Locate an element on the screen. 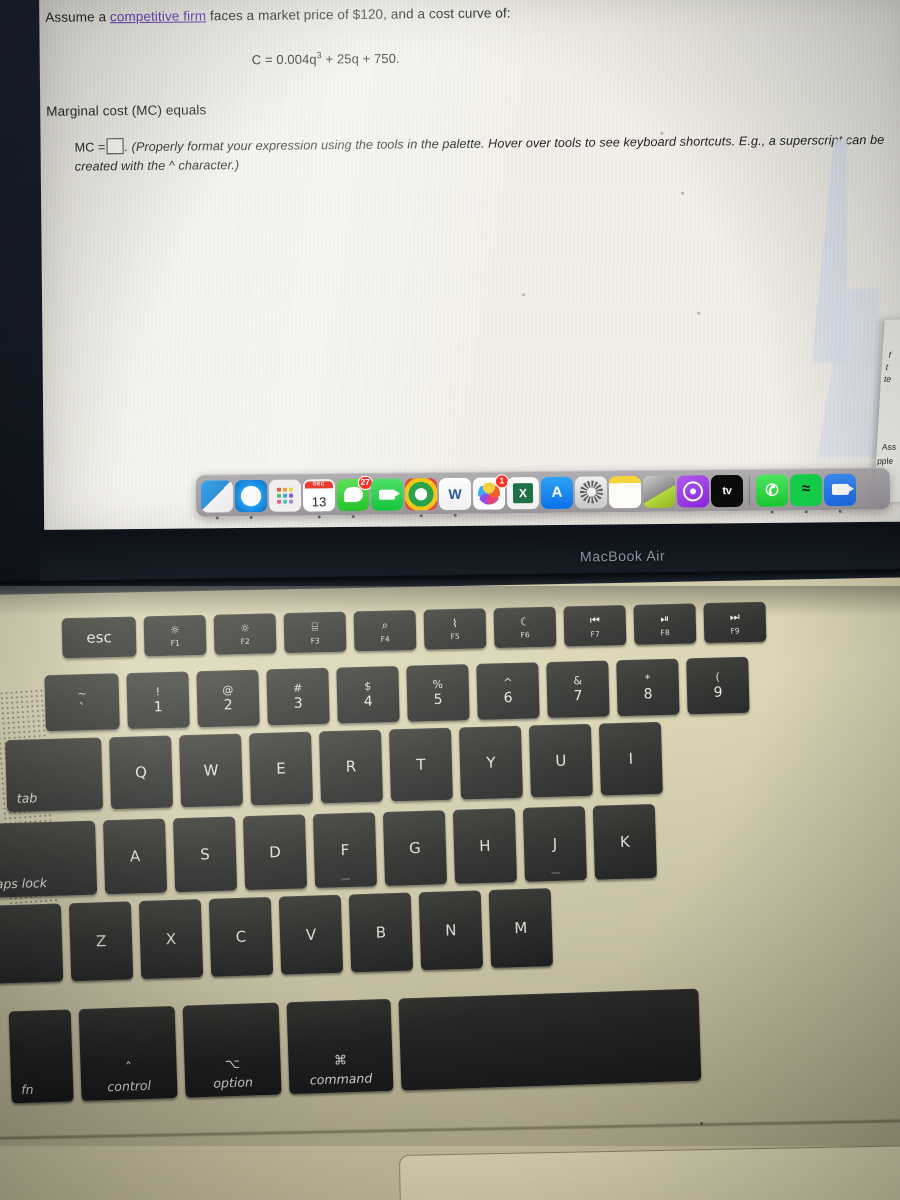  fast-forward-key: ⏭ F9 is located at coordinates (735, 622).